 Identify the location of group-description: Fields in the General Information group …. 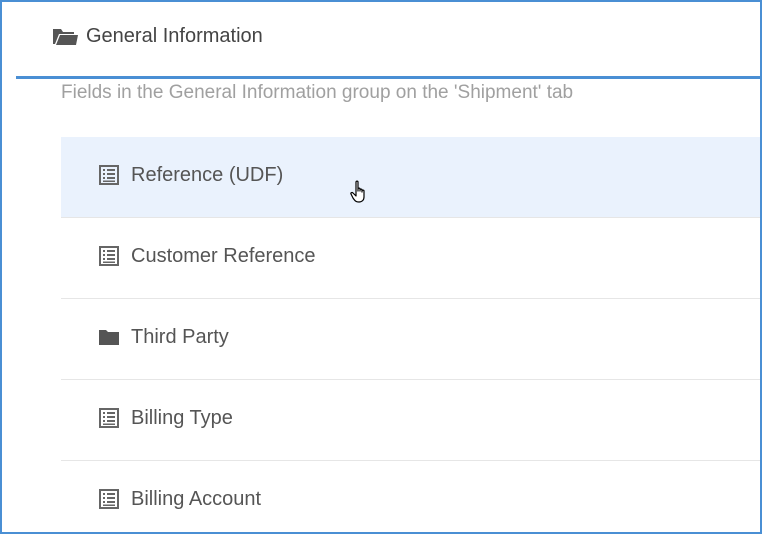
(317, 92).